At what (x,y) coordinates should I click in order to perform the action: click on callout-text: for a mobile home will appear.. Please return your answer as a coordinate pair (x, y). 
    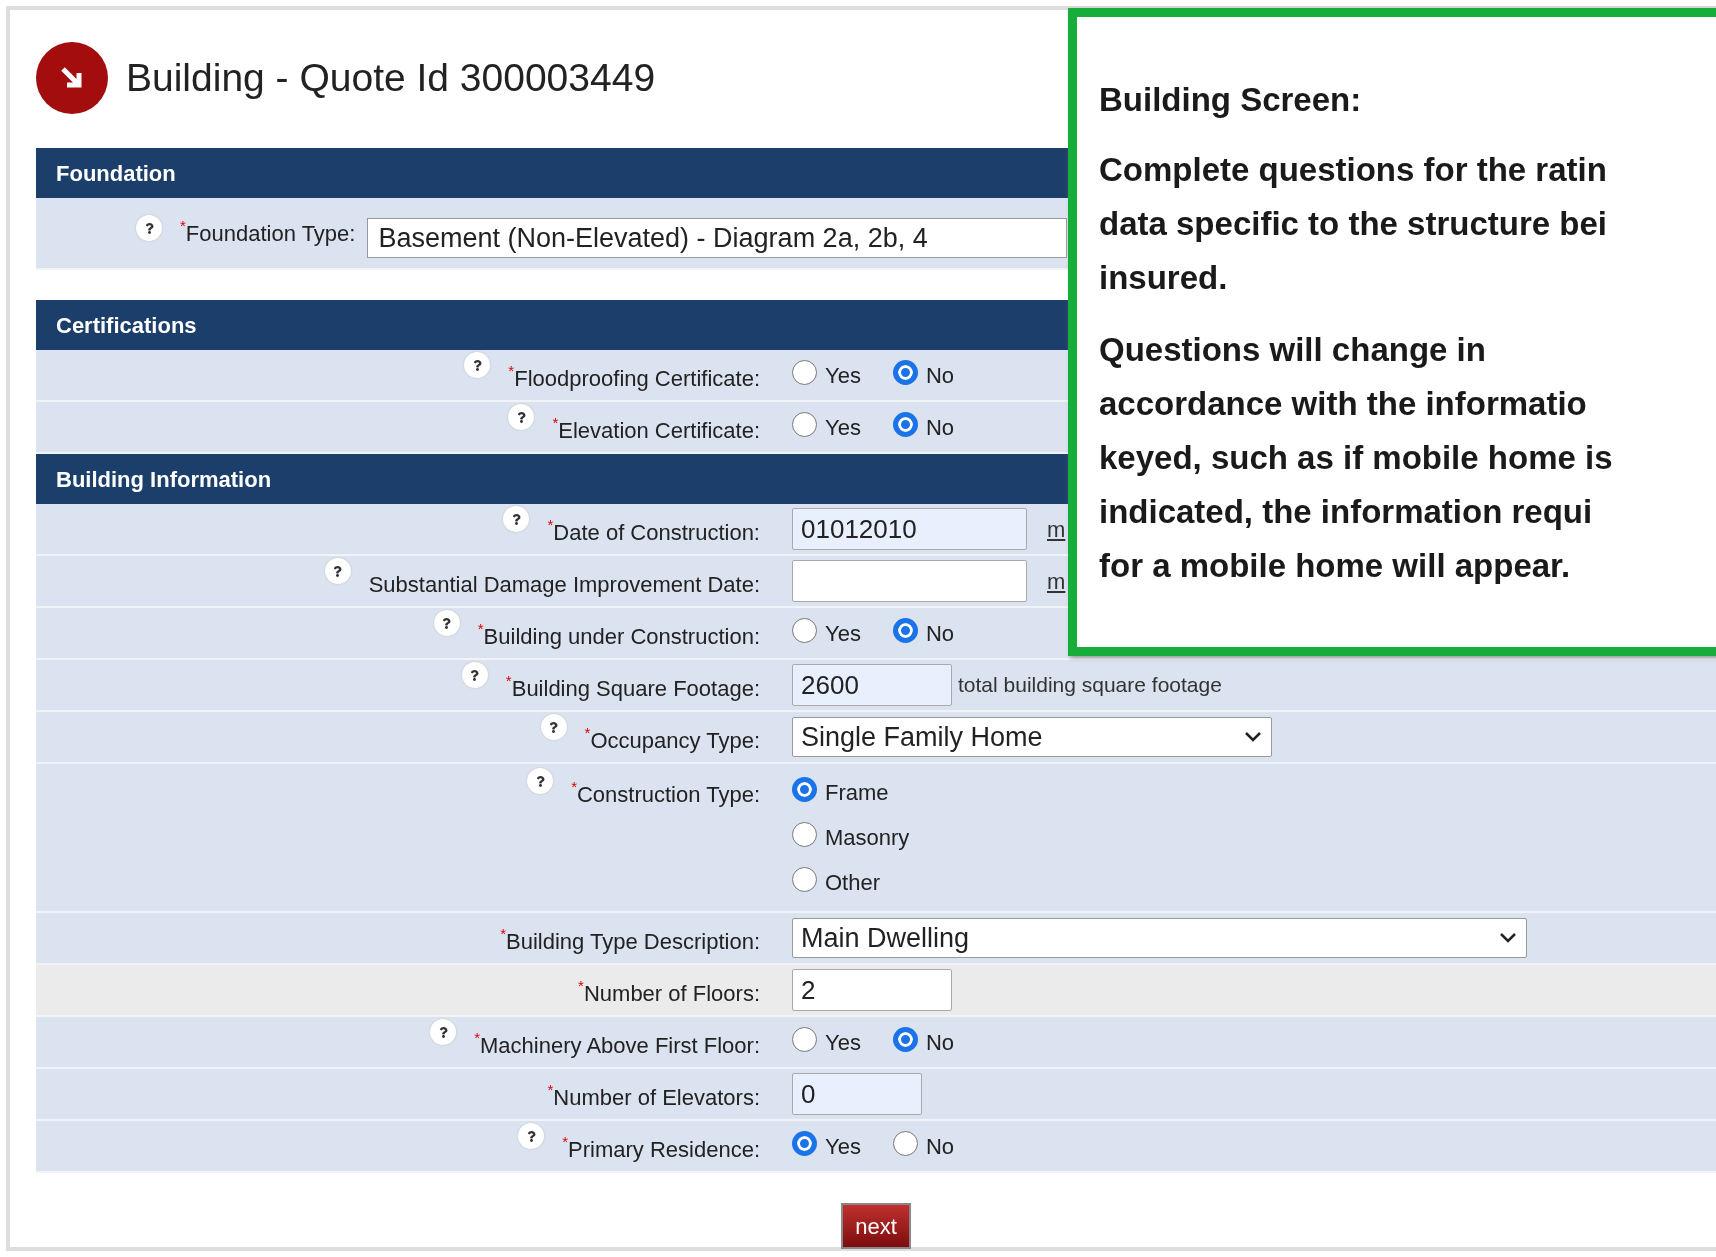
    Looking at the image, I should click on (1335, 565).